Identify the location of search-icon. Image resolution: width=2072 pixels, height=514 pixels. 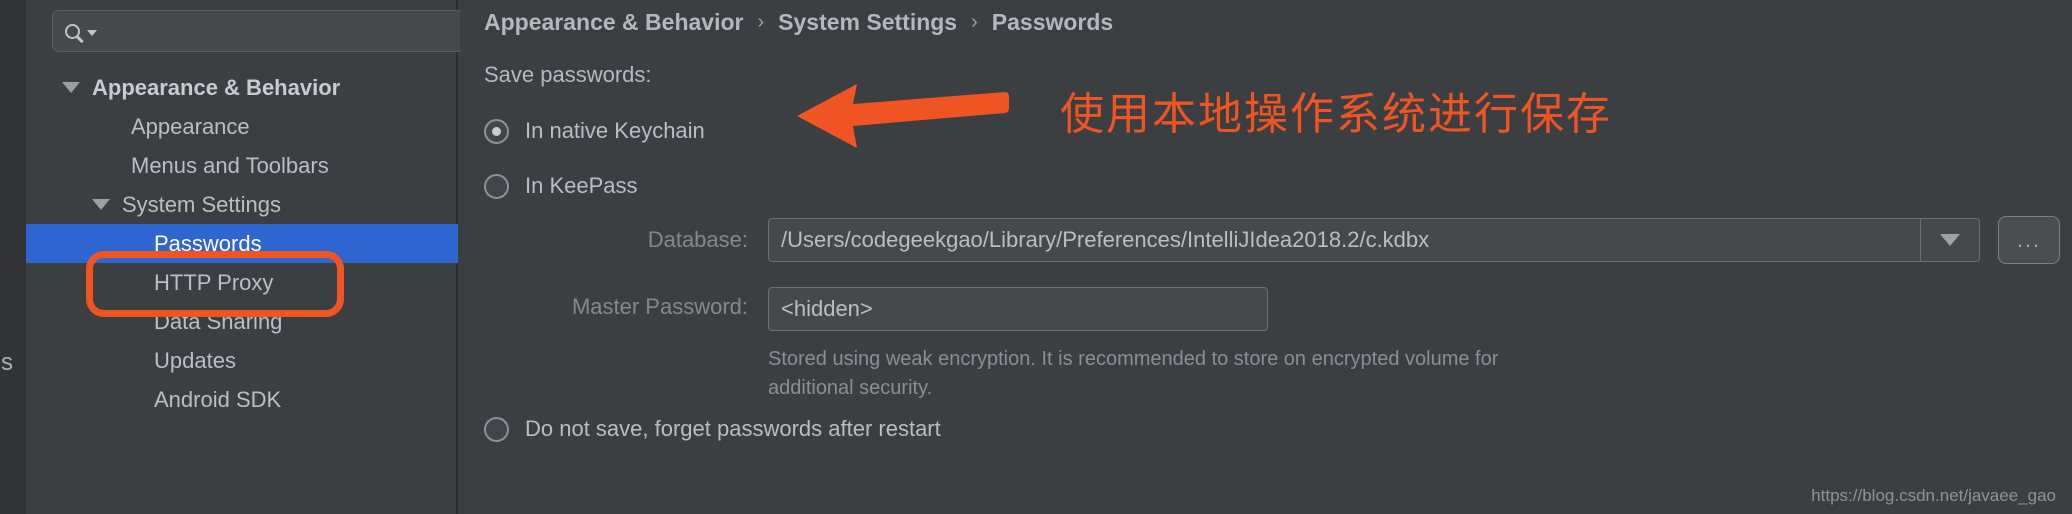
(81, 31).